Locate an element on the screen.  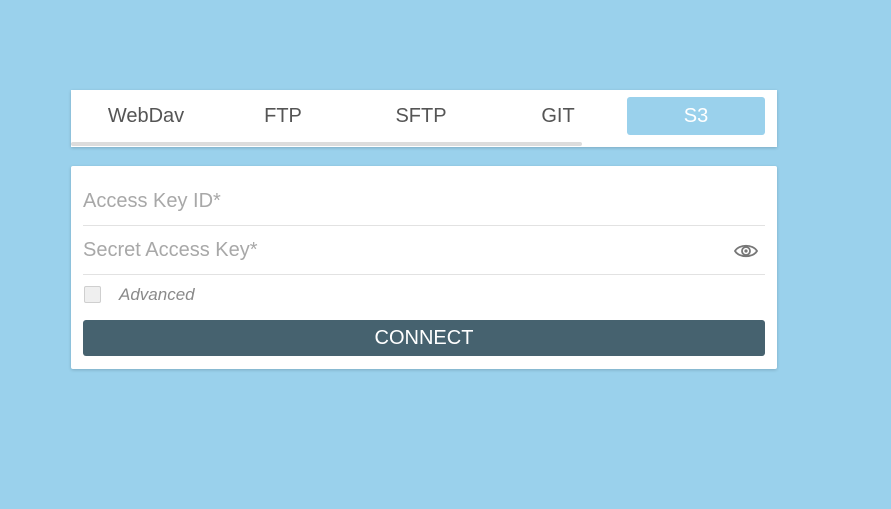
tabs-scrollbar is located at coordinates (326, 144).